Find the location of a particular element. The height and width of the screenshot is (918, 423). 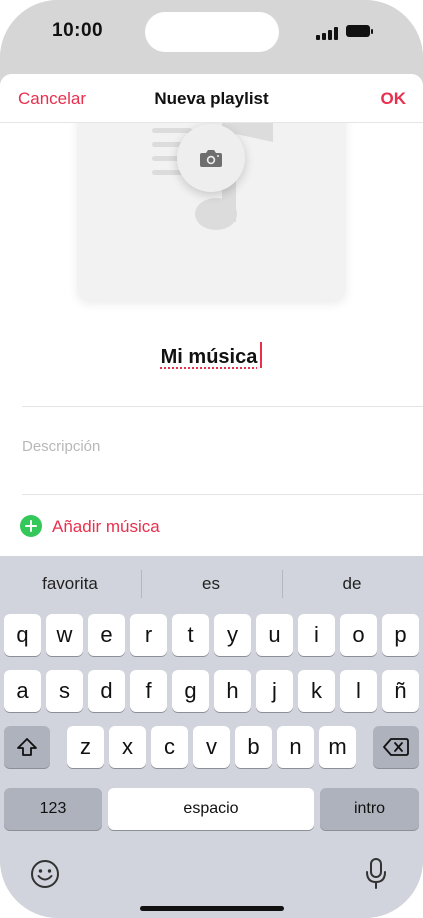

emoji-icon is located at coordinates (45, 874).